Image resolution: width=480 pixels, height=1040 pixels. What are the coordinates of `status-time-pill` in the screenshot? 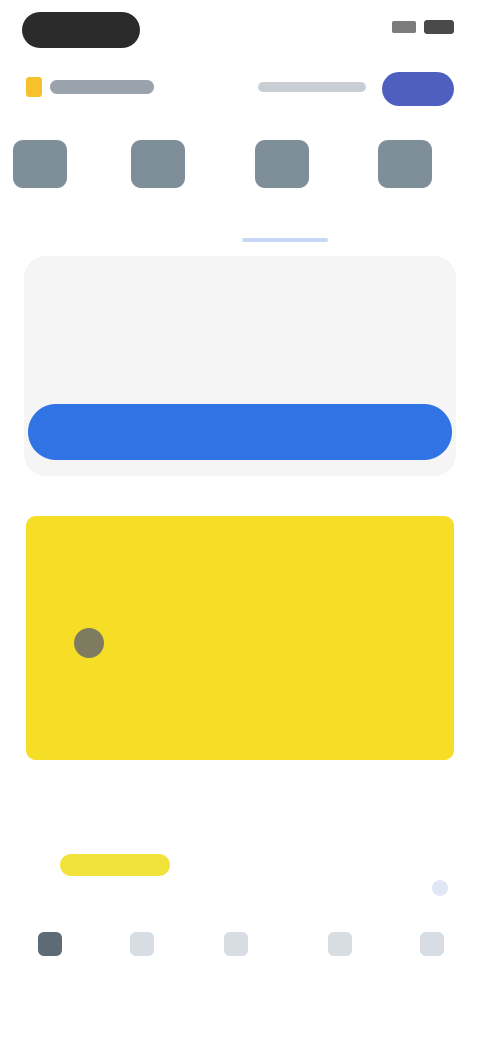 It's located at (81, 30).